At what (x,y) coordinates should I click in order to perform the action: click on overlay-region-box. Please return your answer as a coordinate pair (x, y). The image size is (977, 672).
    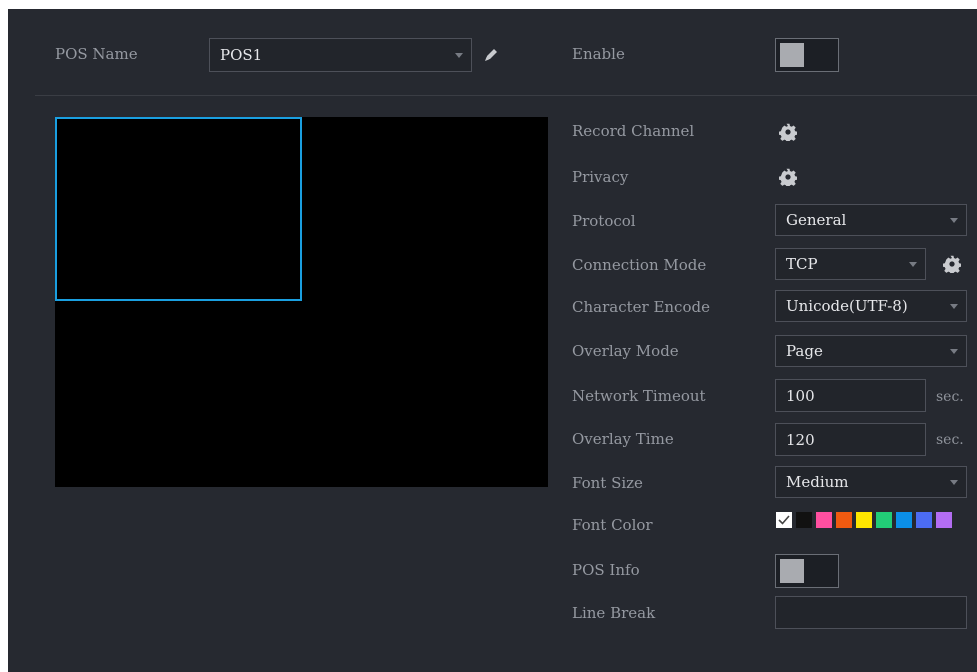
    Looking at the image, I should click on (178, 209).